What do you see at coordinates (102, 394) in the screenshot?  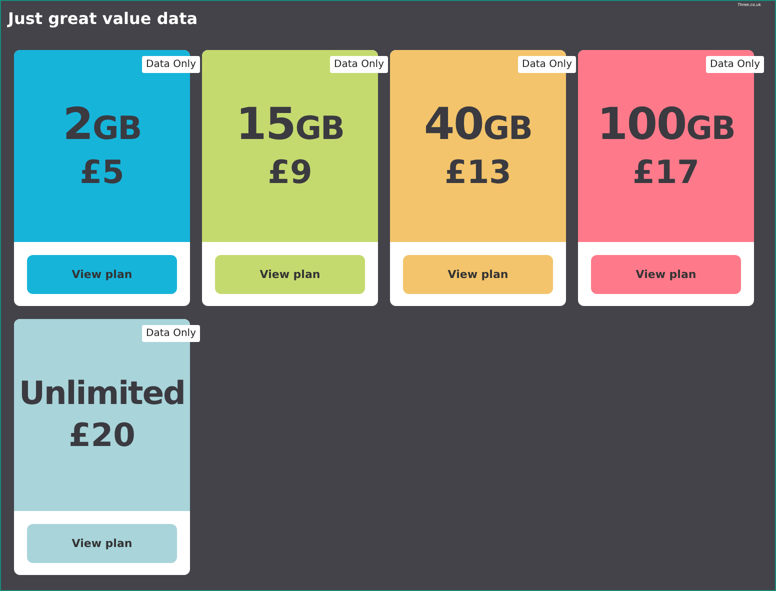 I see `data-amount: Unlimited` at bounding box center [102, 394].